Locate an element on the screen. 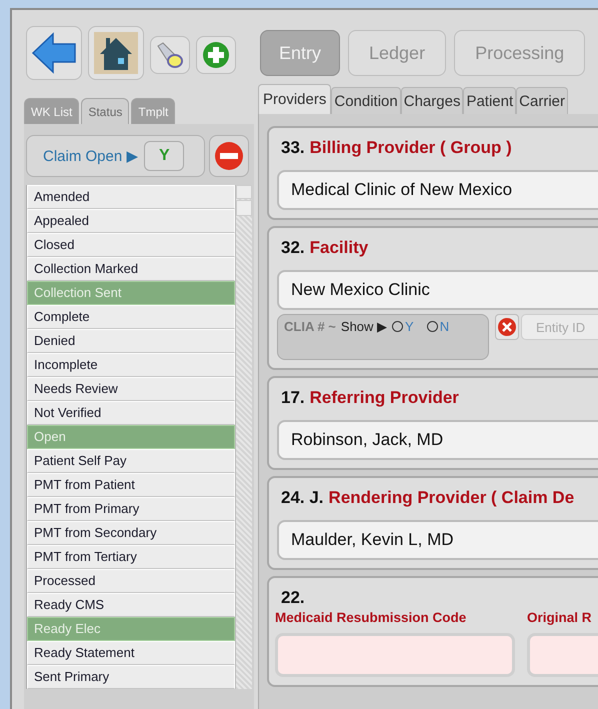 This screenshot has height=709, width=598. scroll-thumb is located at coordinates (244, 208).